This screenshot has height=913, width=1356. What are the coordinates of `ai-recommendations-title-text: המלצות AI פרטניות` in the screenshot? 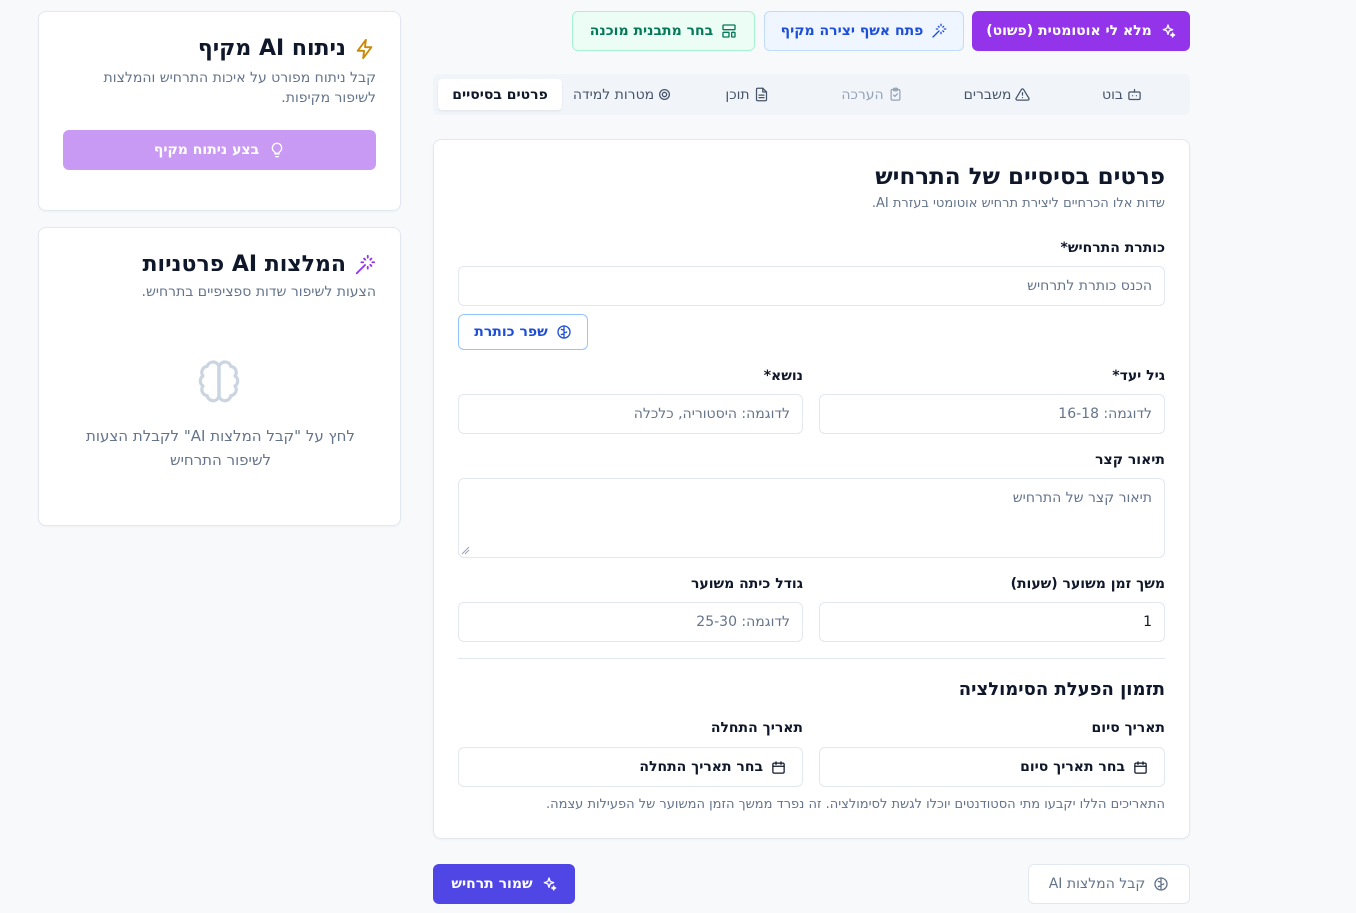 It's located at (244, 264).